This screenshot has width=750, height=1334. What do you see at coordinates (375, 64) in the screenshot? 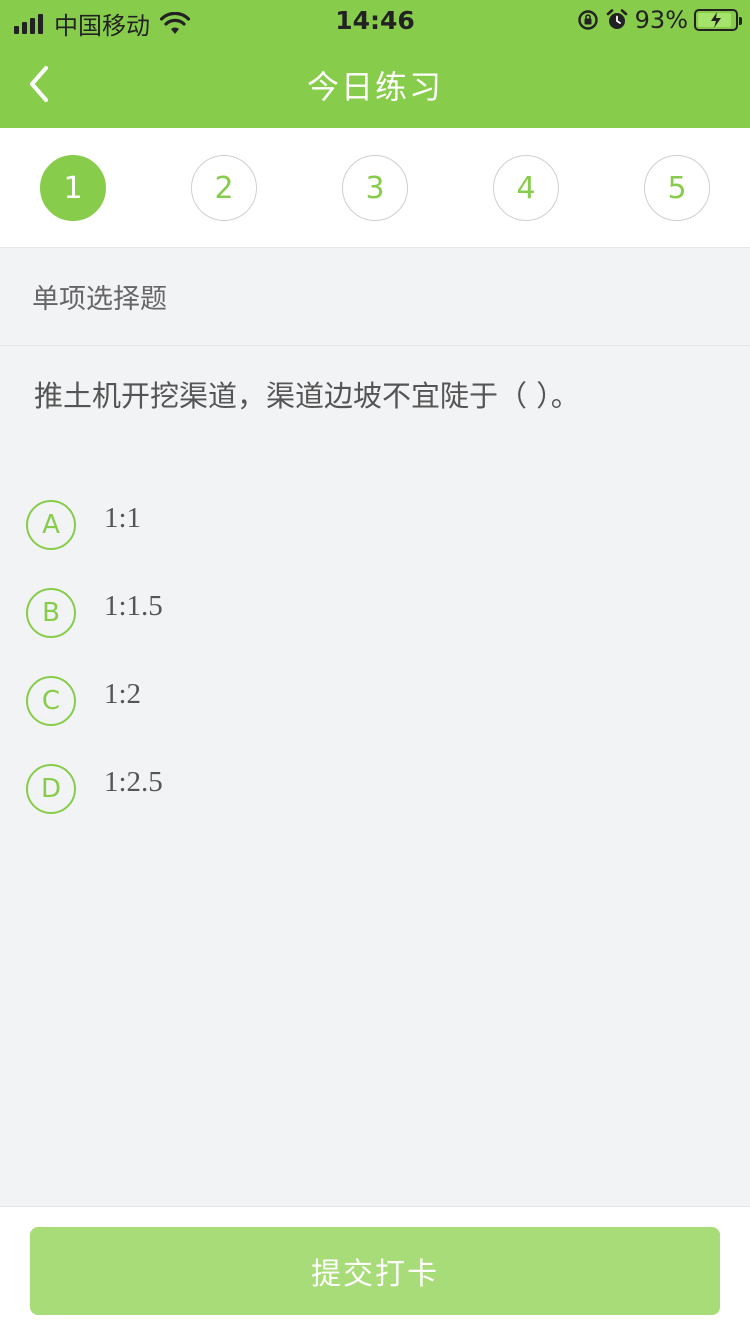
I see `app-header: 中国移动 14:46 93% 今日练习` at bounding box center [375, 64].